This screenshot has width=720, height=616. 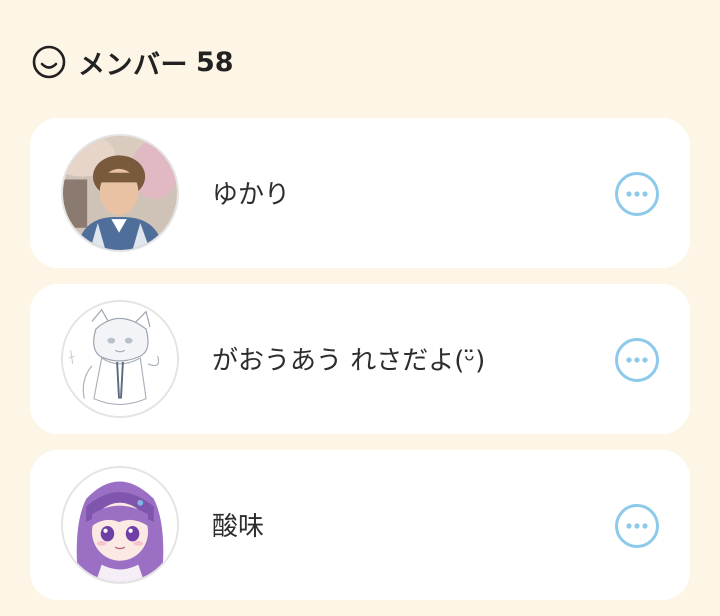 I want to click on member-name: ゆかり, so click(x=251, y=195).